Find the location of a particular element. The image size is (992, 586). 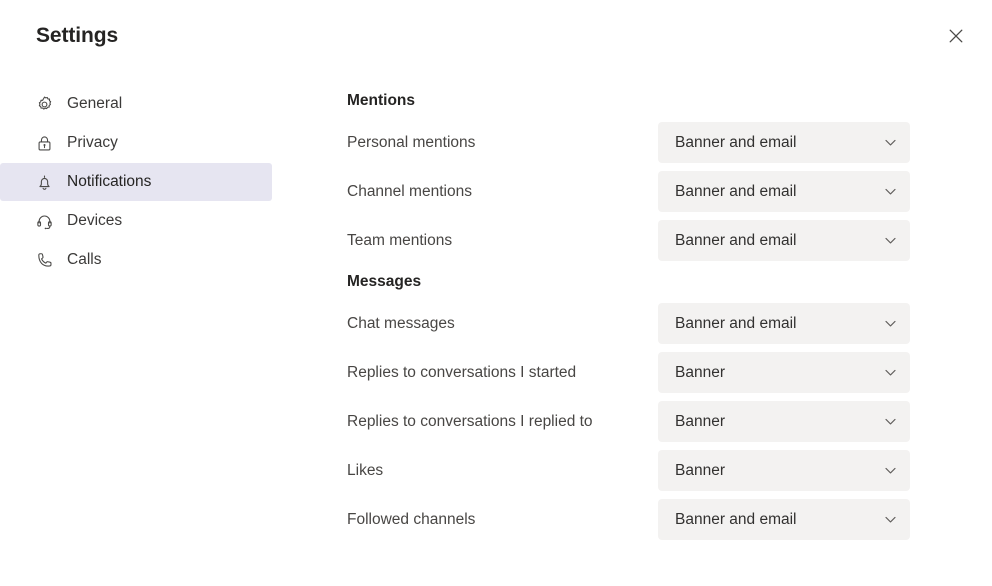

sidebar-item-label: Notifications is located at coordinates (109, 181).